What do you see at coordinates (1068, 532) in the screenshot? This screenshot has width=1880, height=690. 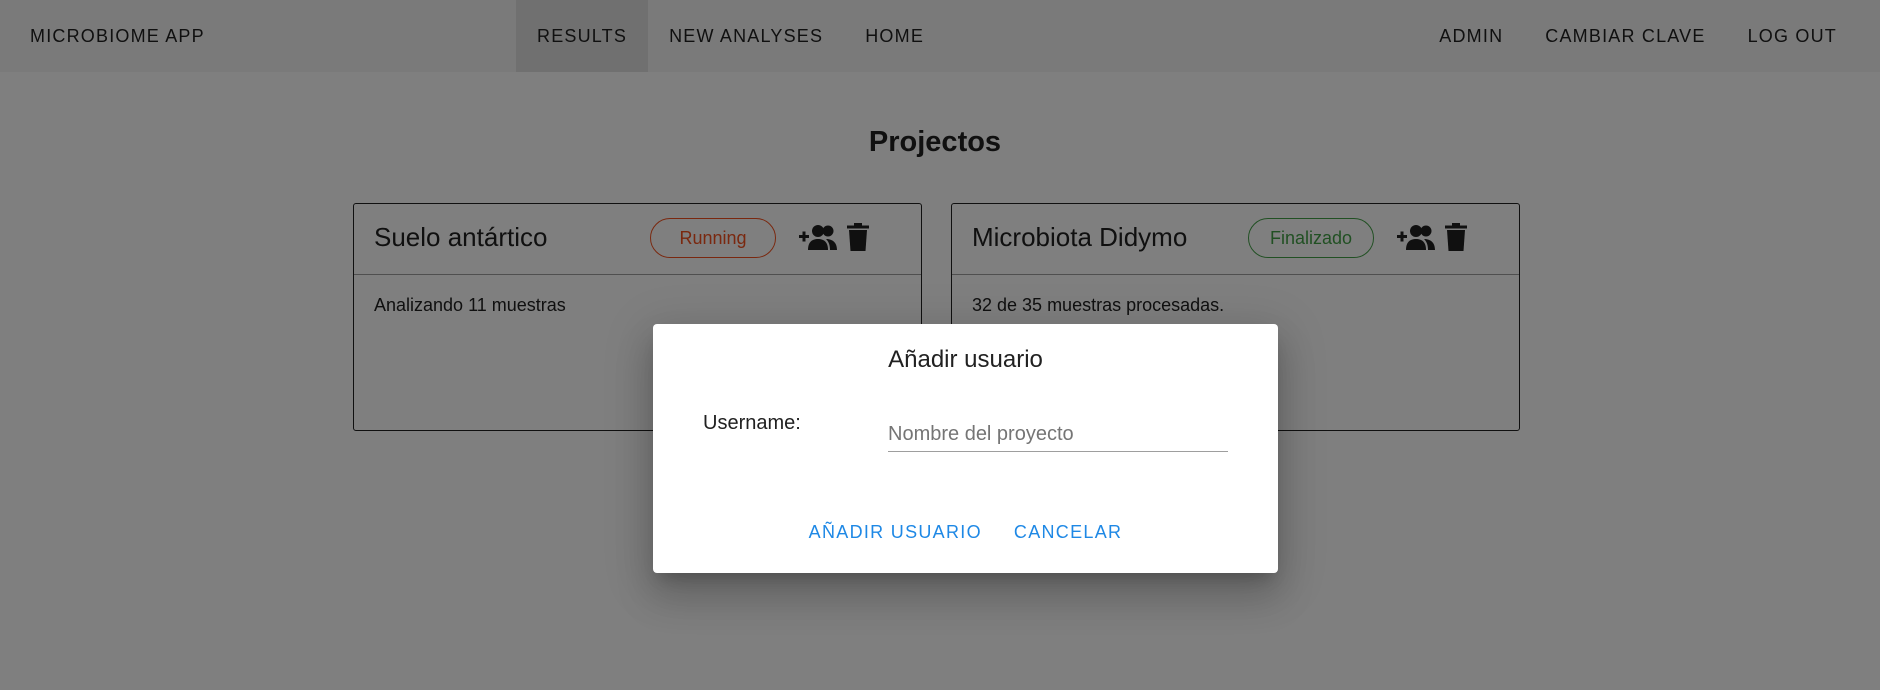 I see `cancel-button: CANCELAR` at bounding box center [1068, 532].